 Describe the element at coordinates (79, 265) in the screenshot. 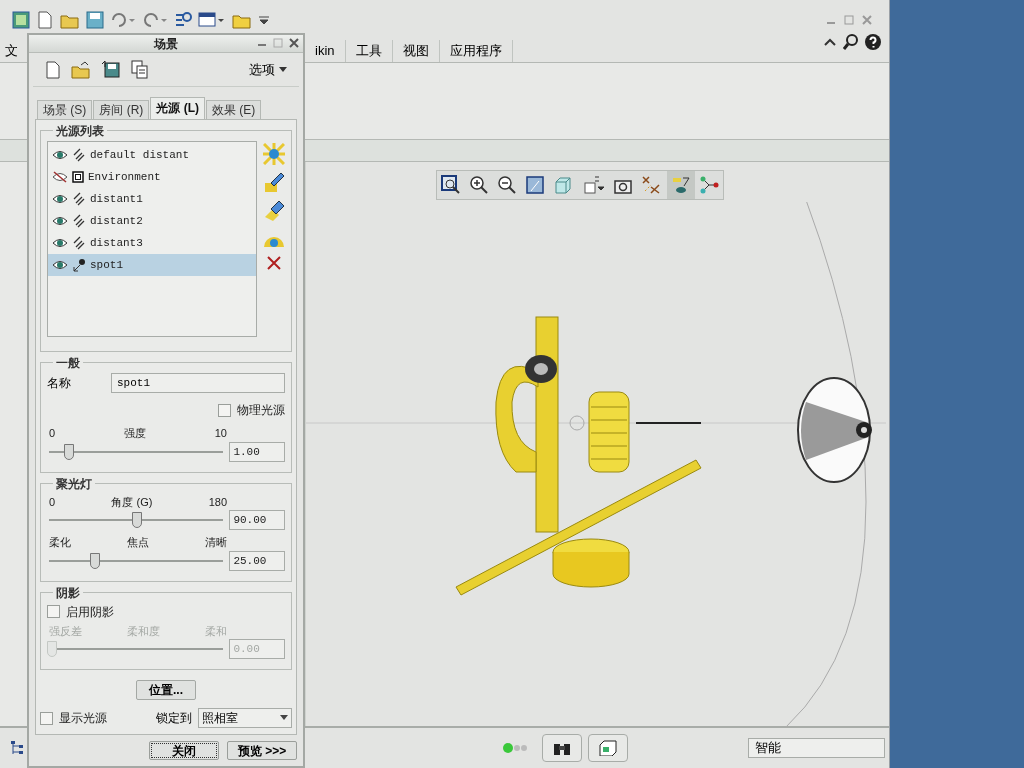

I see `spotlight-icon` at that location.